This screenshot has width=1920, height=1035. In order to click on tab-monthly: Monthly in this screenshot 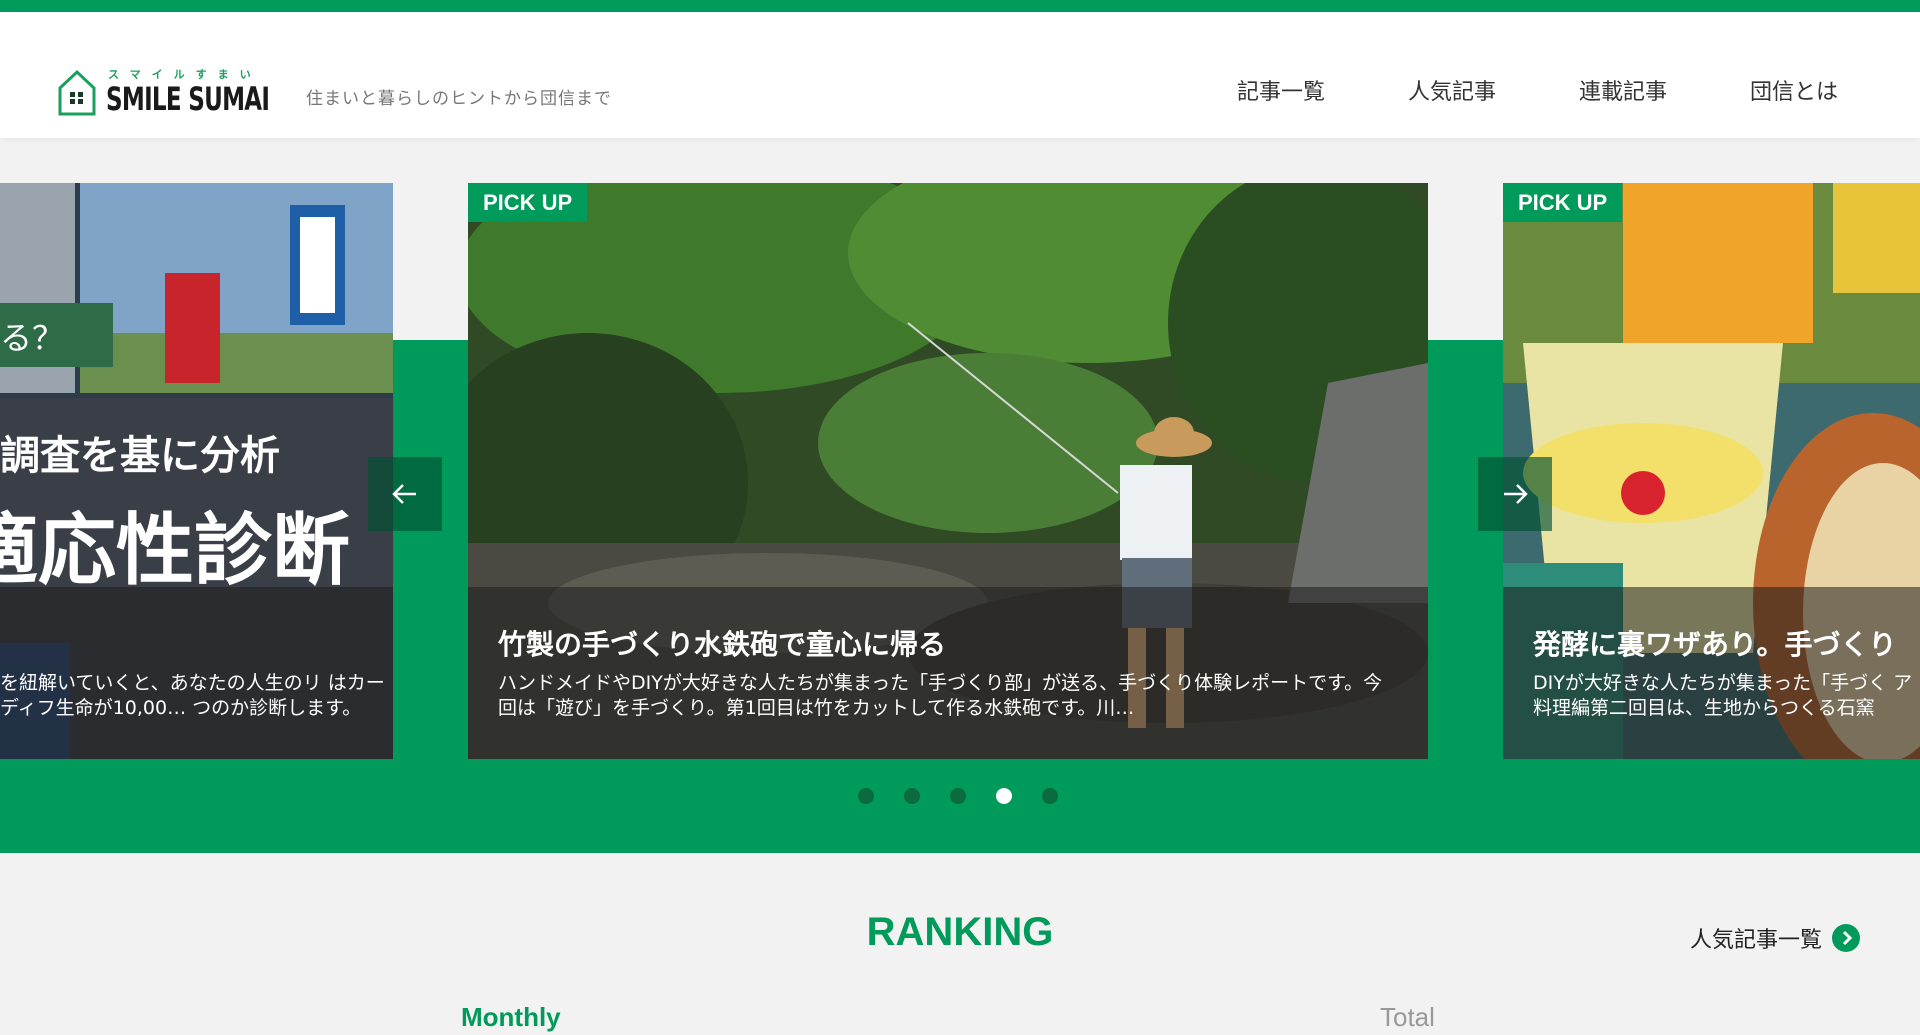, I will do `click(511, 1017)`.